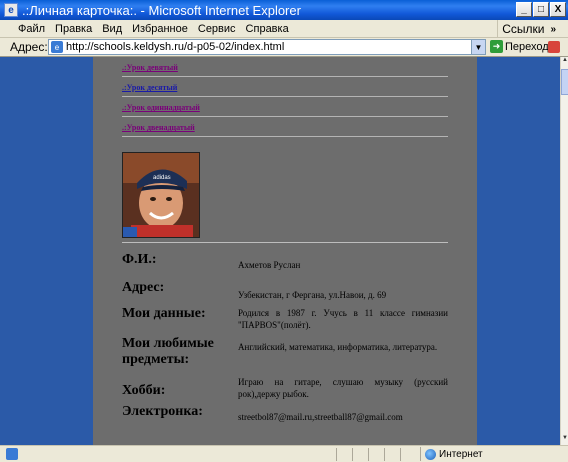 The image size is (568, 462). Describe the element at coordinates (285, 127) in the screenshot. I see `lesson-link-12: .:Урок двенадцатый` at that location.